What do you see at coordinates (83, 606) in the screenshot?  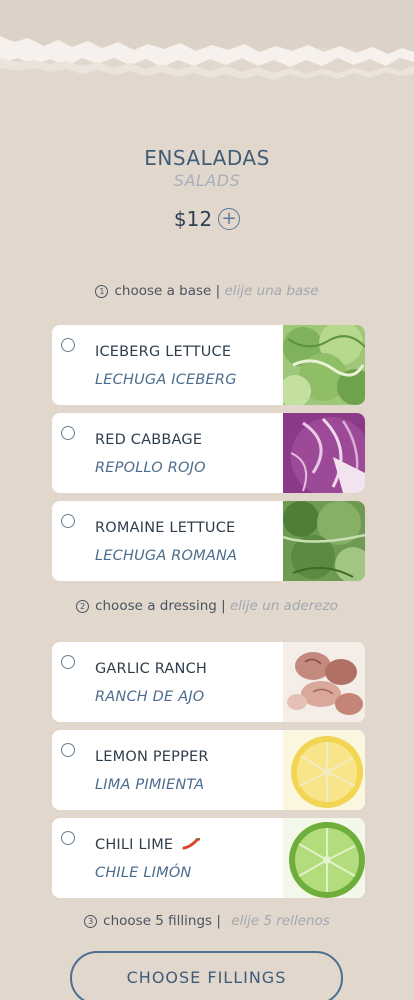 I see `step-number-badge: 2` at bounding box center [83, 606].